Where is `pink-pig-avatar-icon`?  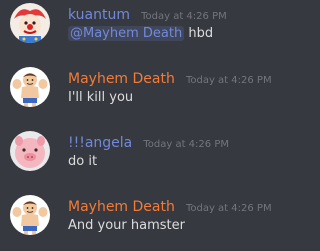
pink-pig-avatar-icon is located at coordinates (30, 151).